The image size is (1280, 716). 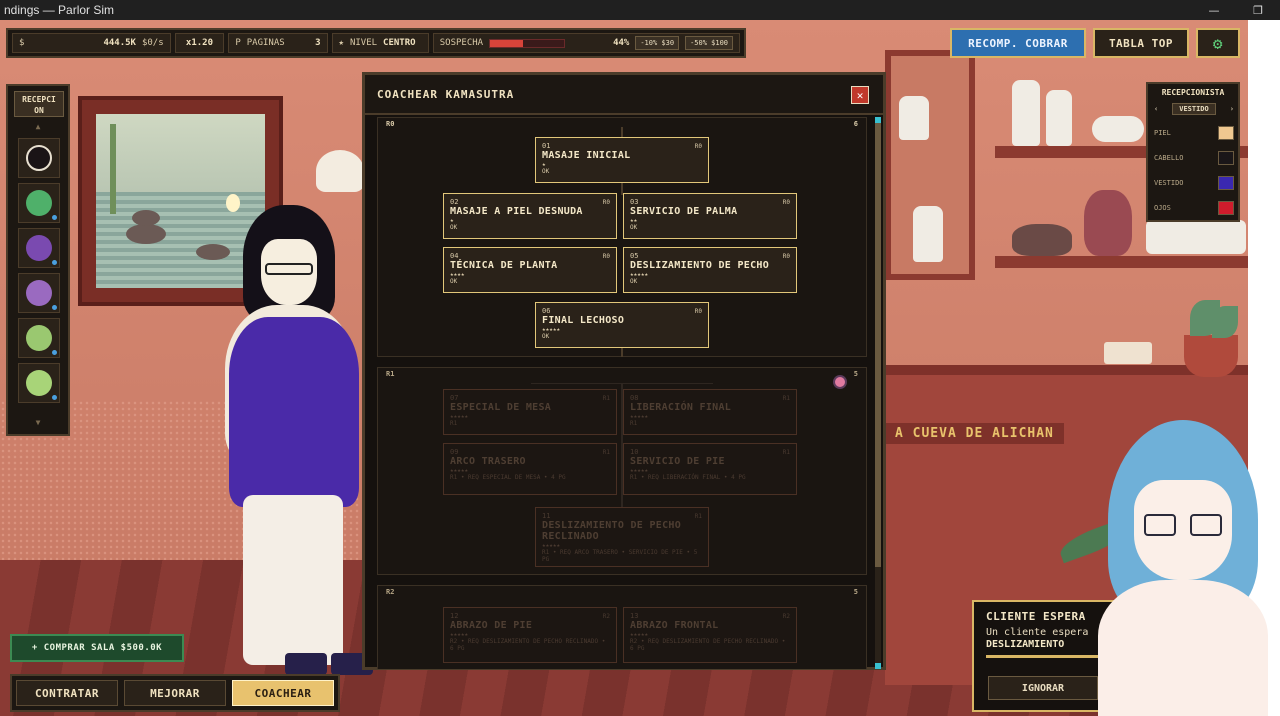 I want to click on eyes-swatch, so click(x=1226, y=208).